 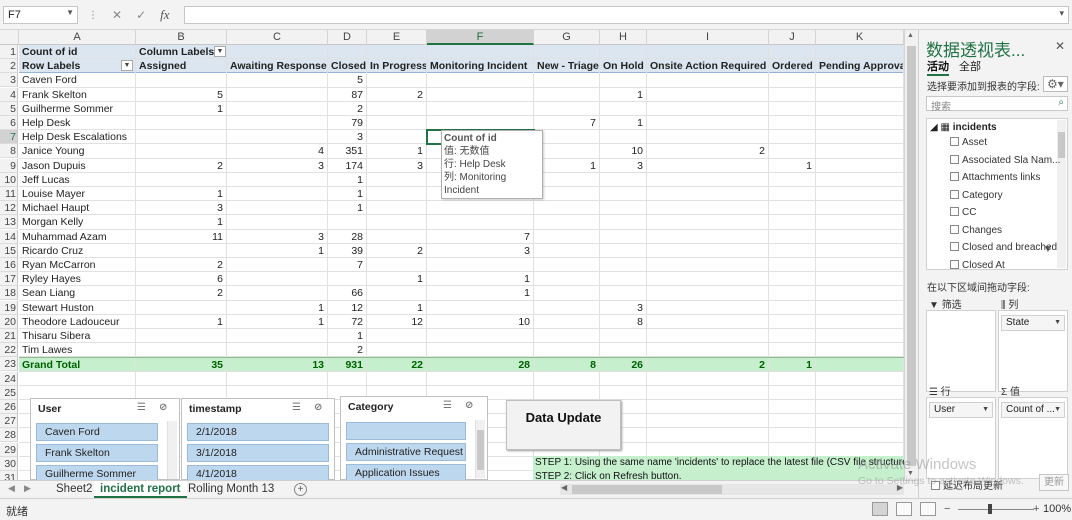 I want to click on page-layout-view-icon, so click(x=904, y=509).